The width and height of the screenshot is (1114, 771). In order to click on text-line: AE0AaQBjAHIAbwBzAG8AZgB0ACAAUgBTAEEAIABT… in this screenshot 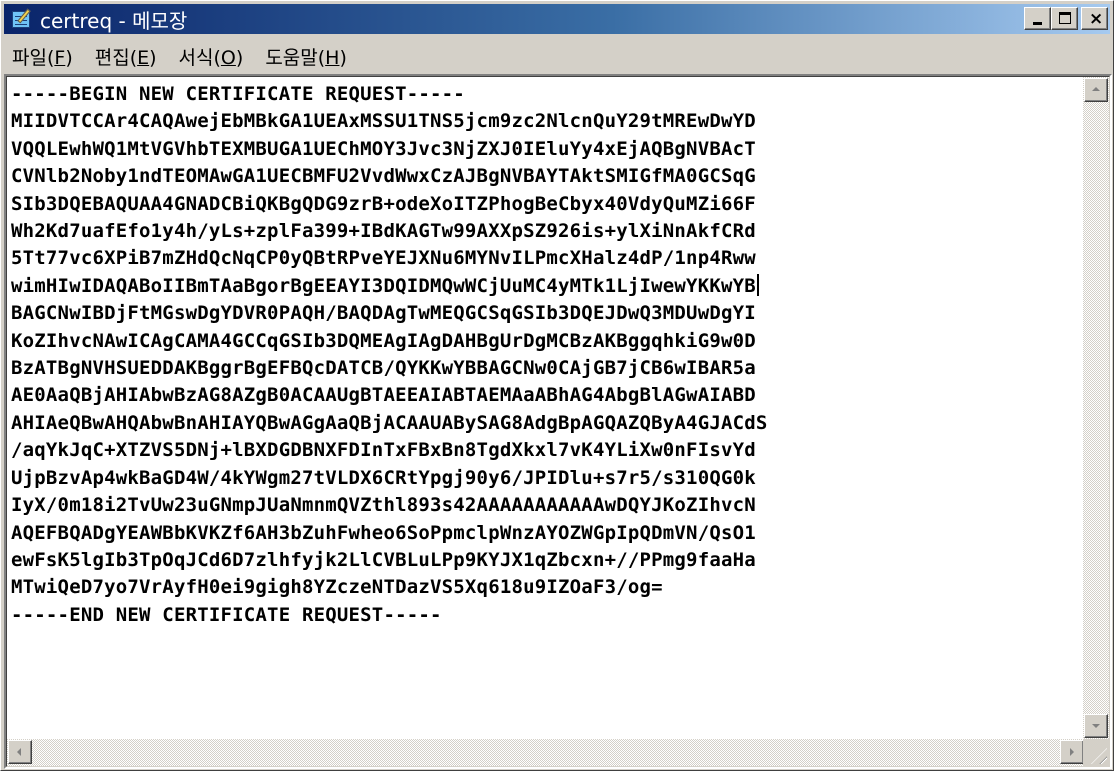, I will do `click(383, 395)`.